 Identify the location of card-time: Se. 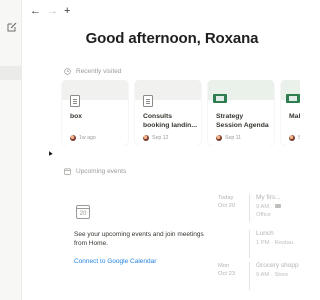
(299, 138).